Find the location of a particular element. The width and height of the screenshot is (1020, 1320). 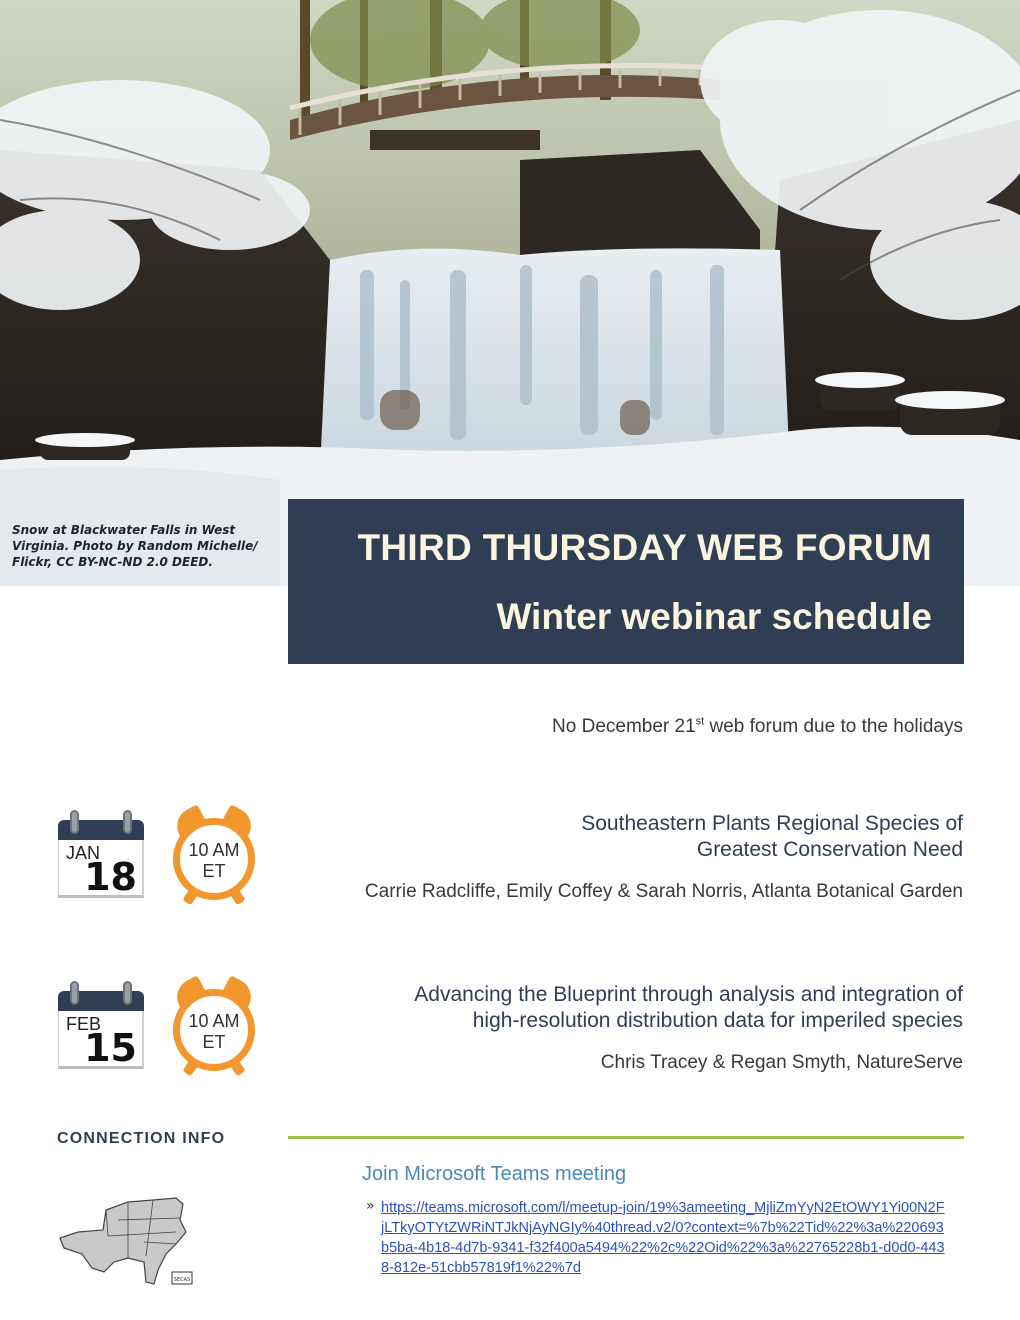

notice-before: No December 21 is located at coordinates (624, 726).